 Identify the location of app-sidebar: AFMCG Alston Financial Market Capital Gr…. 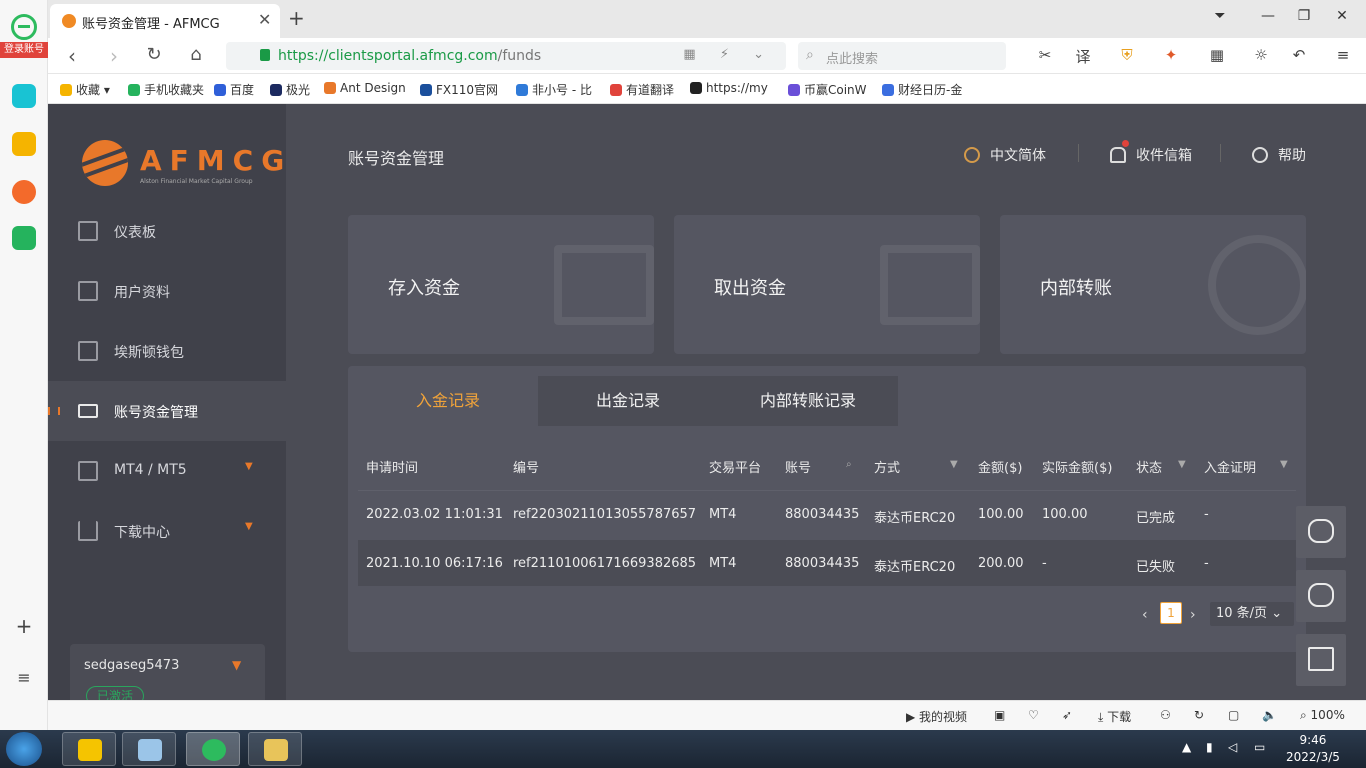
(167, 402).